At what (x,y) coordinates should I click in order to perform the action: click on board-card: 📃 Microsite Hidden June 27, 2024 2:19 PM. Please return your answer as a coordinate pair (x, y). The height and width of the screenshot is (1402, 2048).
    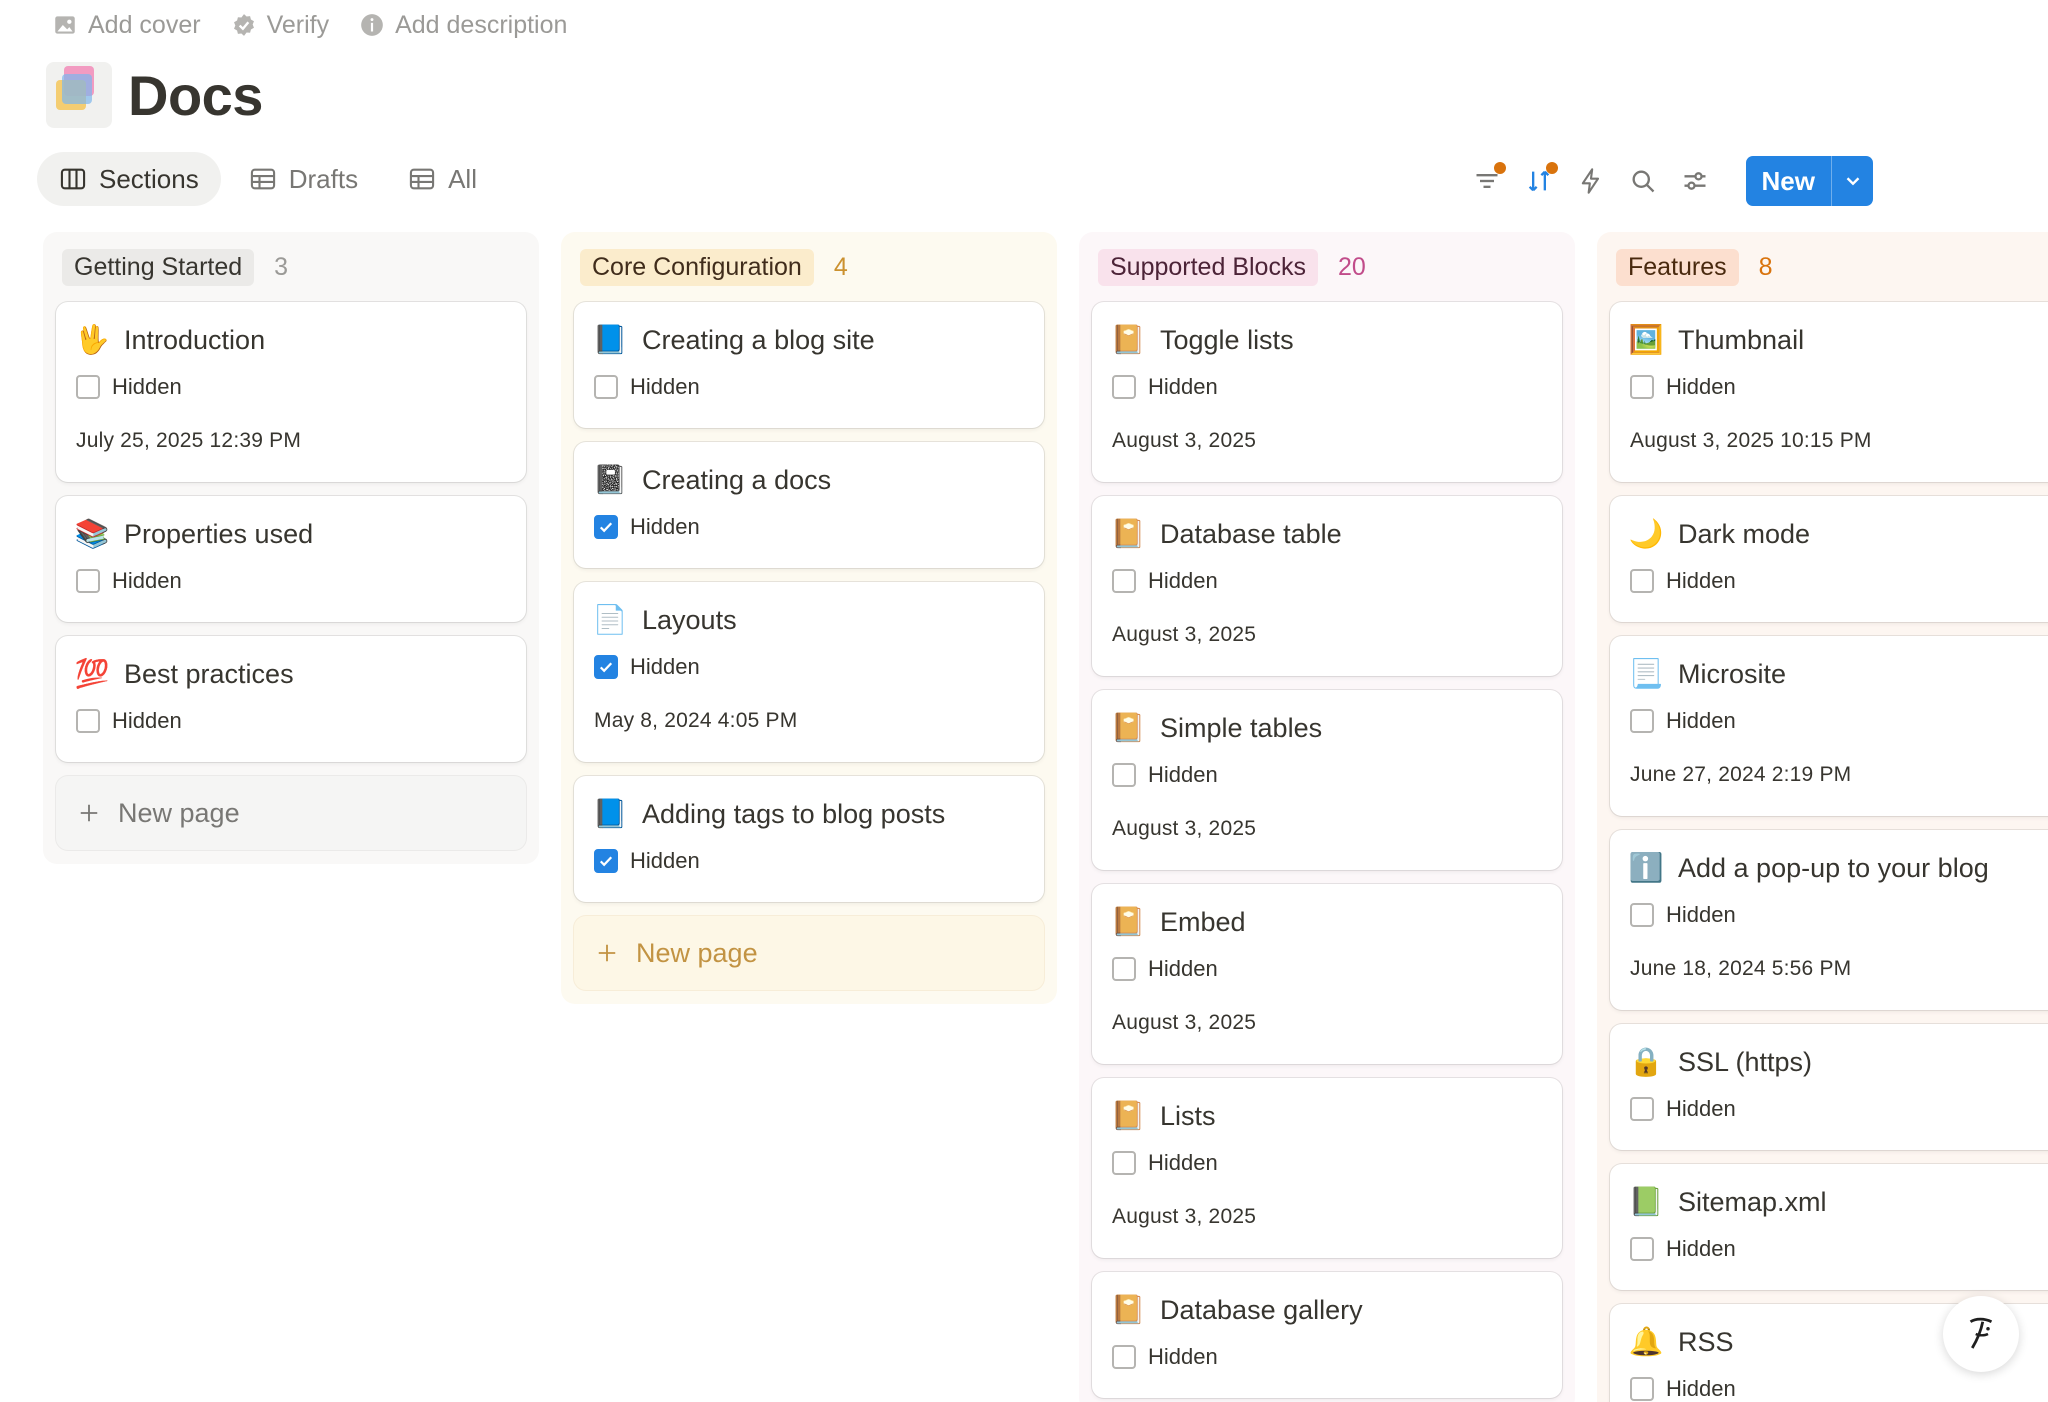
    Looking at the image, I should click on (1829, 726).